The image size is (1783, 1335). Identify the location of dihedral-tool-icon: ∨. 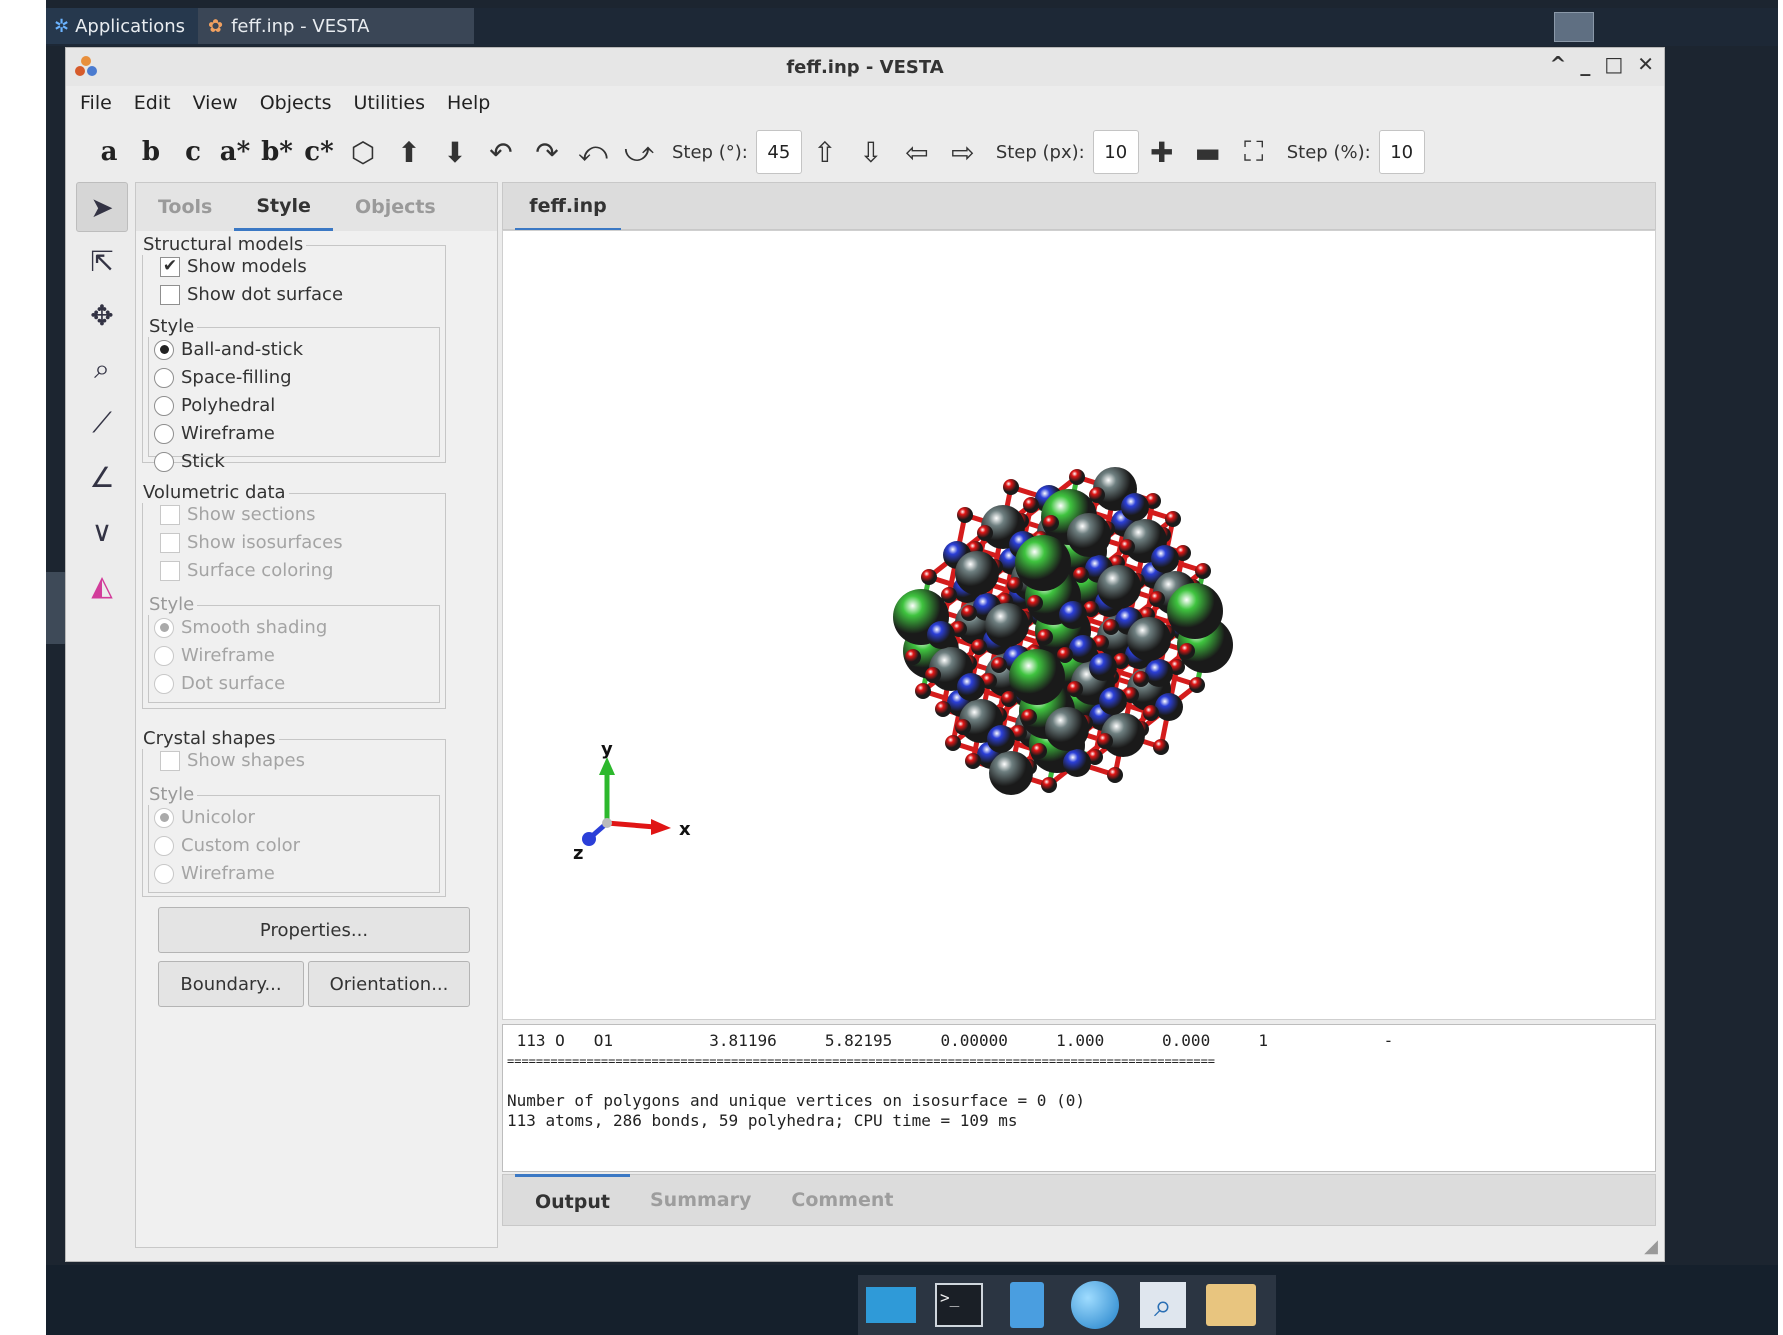
(102, 531).